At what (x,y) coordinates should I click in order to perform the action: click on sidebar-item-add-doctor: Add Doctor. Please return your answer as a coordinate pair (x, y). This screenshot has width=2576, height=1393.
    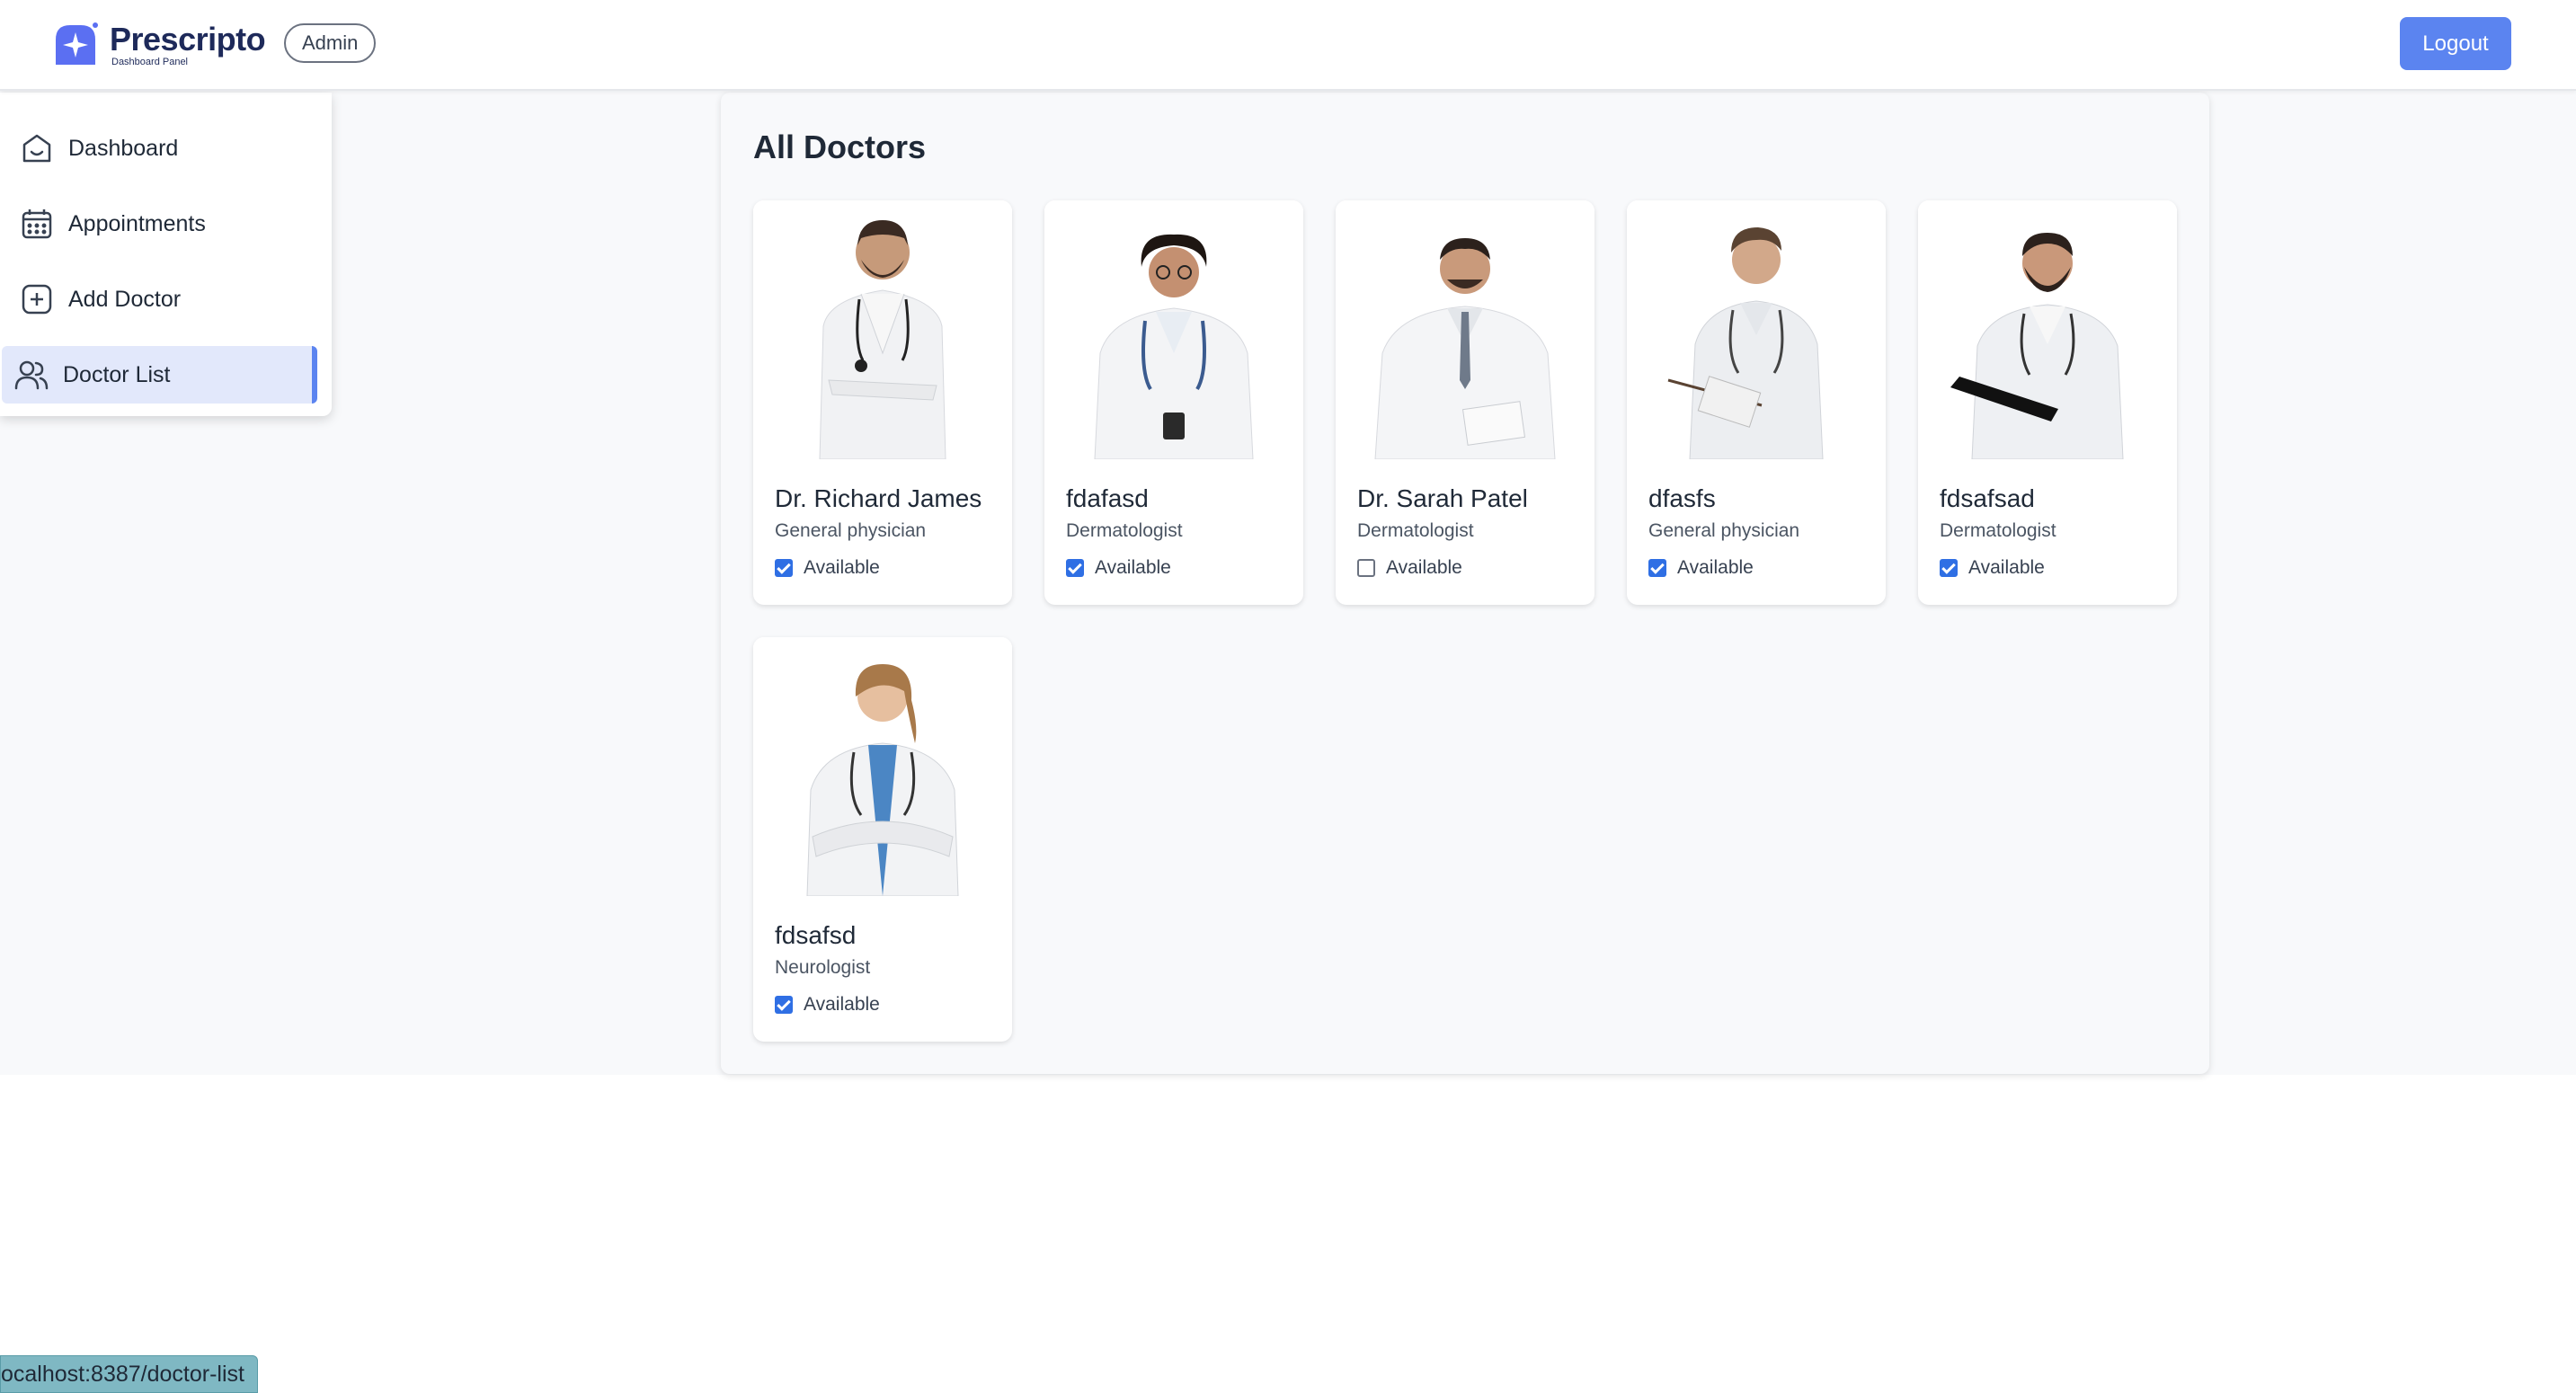
    Looking at the image, I should click on (166, 299).